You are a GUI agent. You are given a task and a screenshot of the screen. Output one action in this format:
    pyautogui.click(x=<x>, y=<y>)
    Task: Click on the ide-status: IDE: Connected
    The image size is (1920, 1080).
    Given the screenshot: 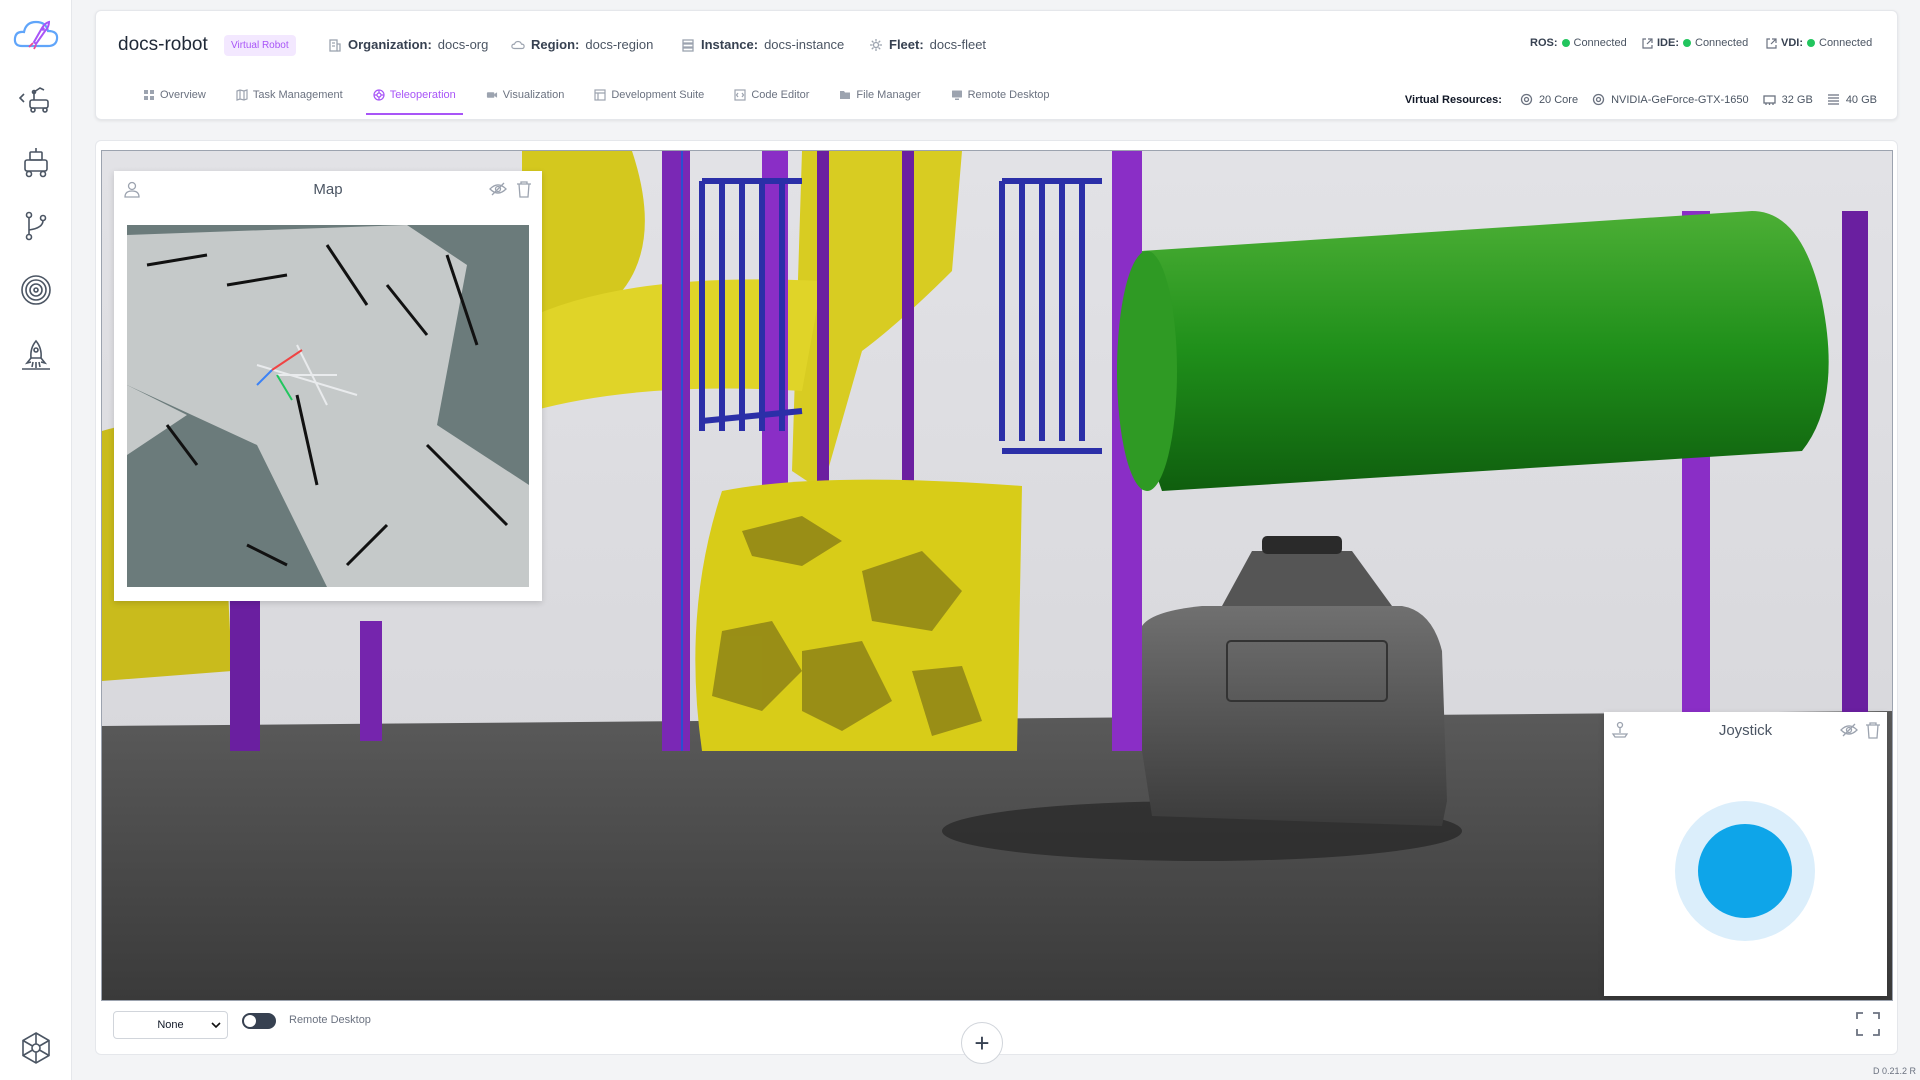 What is the action you would take?
    pyautogui.click(x=1695, y=43)
    